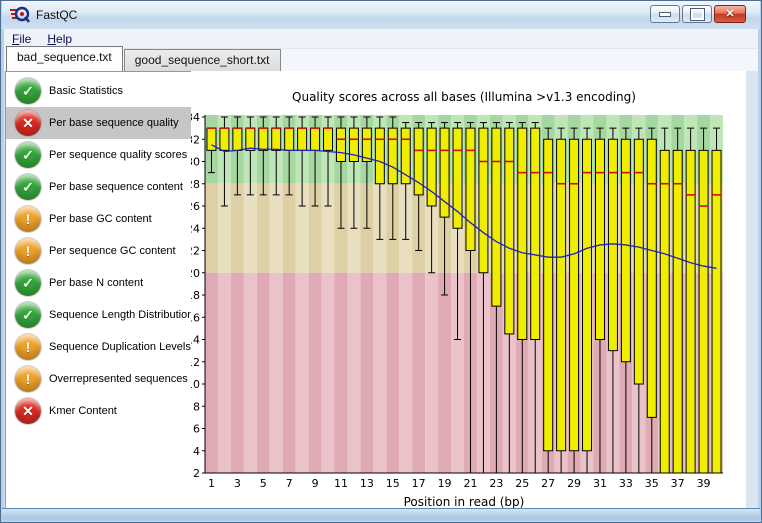  I want to click on close-icon: ✕, so click(730, 13).